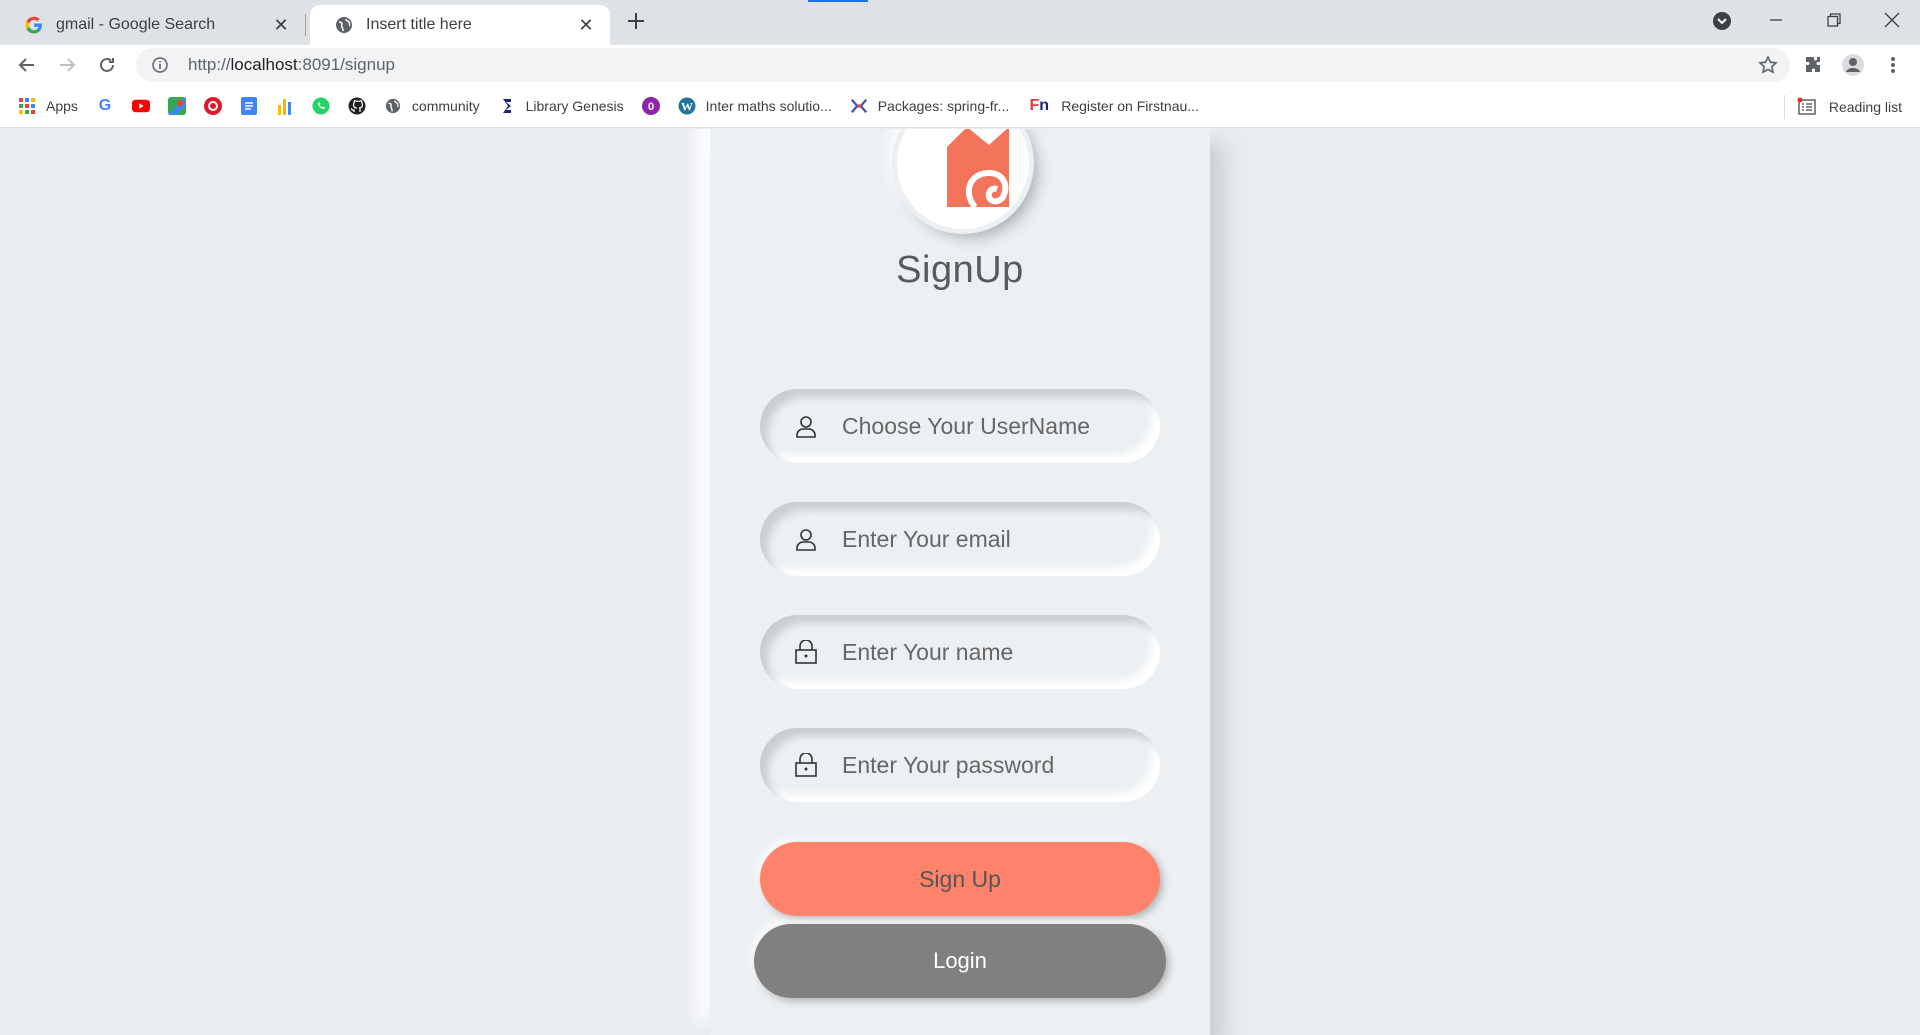 The height and width of the screenshot is (1035, 1920). I want to click on tab-insert-title: Insert title here ✕, so click(460, 25).